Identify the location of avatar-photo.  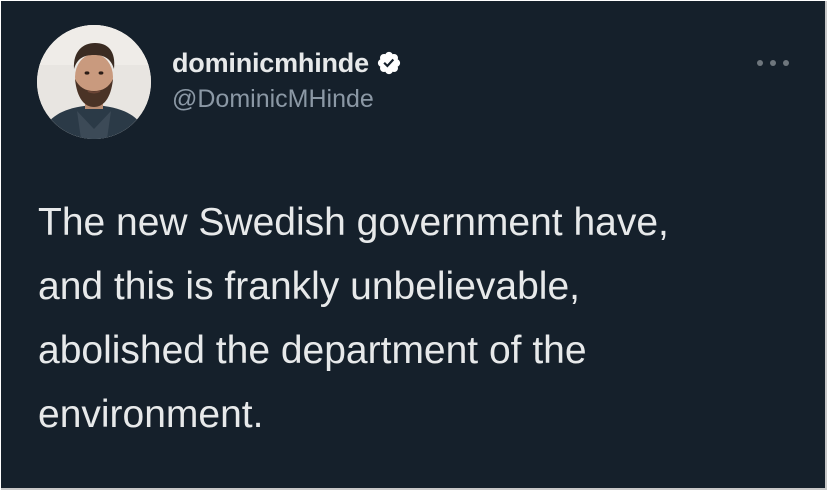
(94, 82).